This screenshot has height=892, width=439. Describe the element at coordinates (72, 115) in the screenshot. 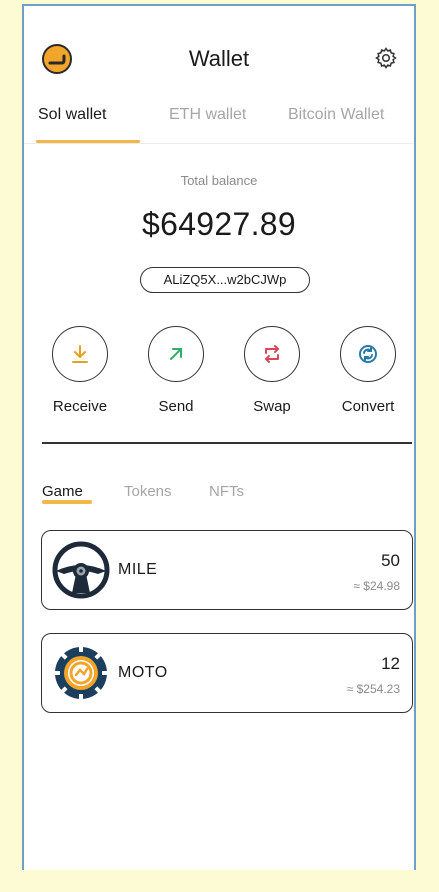

I see `tab-sol-wallet: Sol wallet` at that location.